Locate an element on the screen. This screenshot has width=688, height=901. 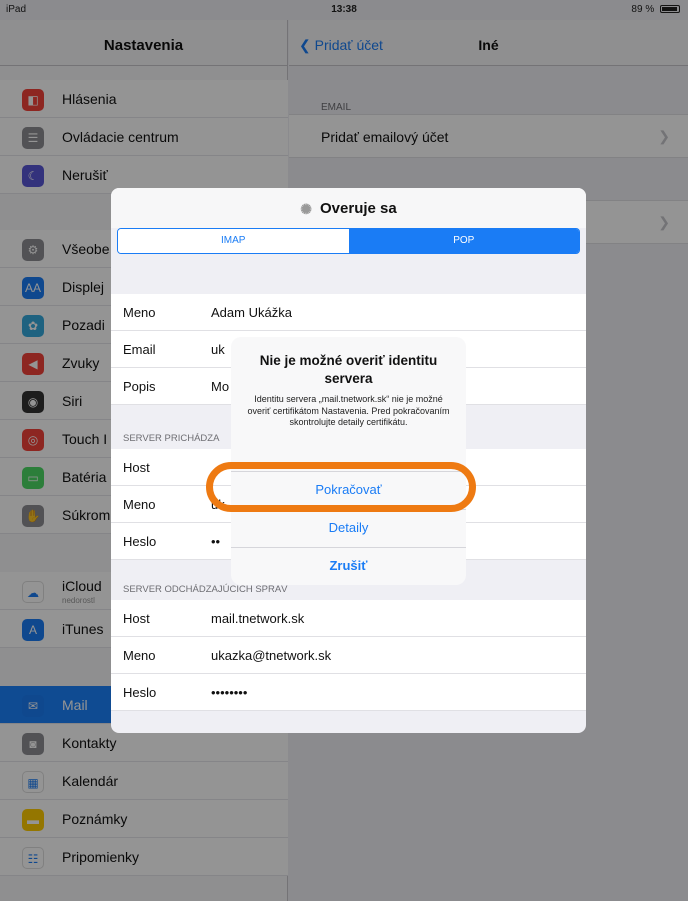
spinner-icon: ✺ is located at coordinates (306, 209).